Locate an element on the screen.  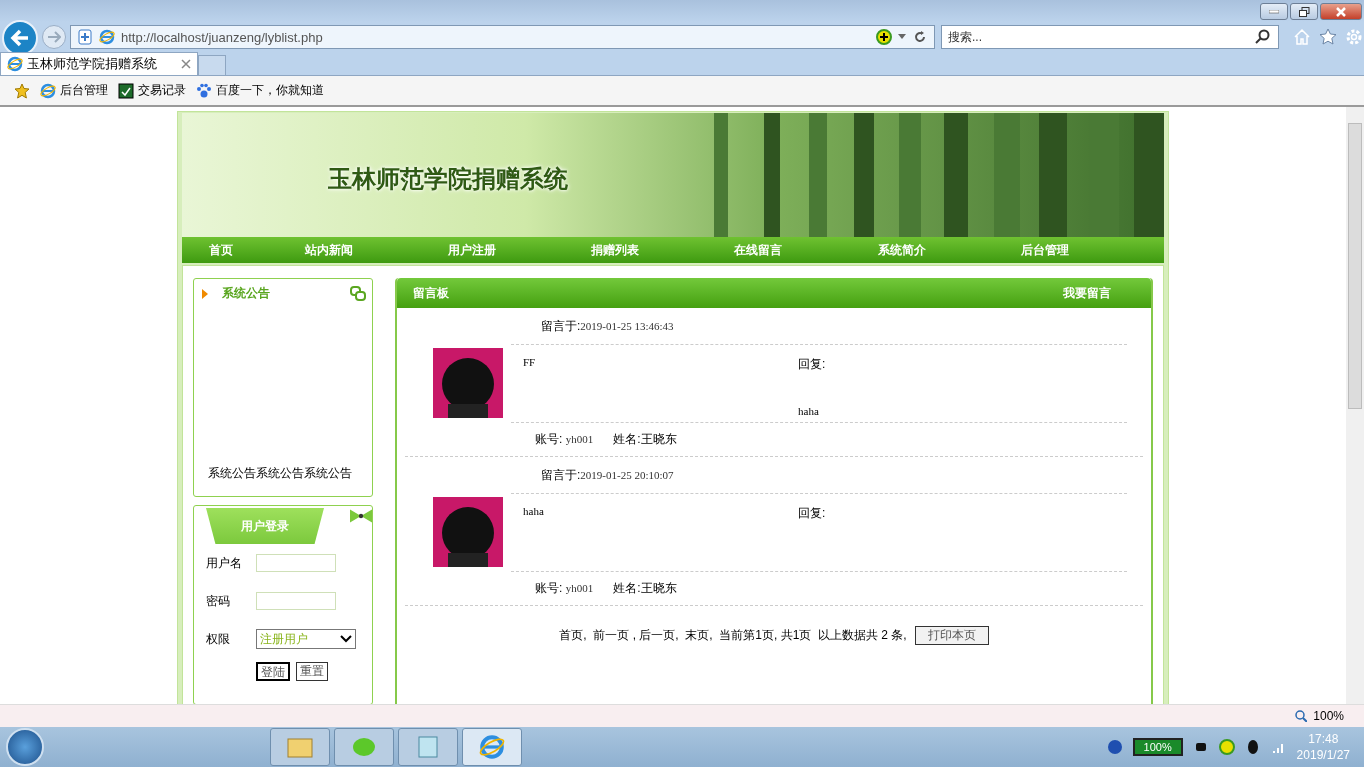
start-button is located at coordinates (25, 747).